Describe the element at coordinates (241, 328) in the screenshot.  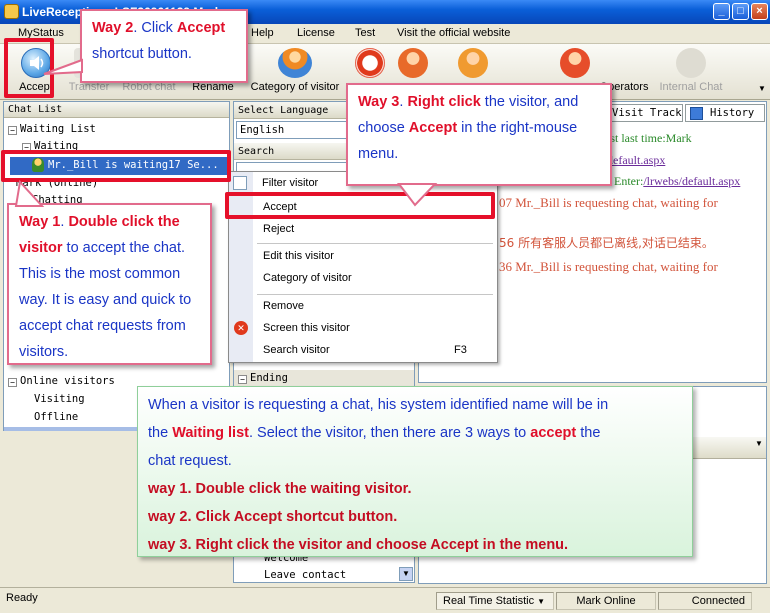
I see `screen-visitor-icon: ✕` at that location.